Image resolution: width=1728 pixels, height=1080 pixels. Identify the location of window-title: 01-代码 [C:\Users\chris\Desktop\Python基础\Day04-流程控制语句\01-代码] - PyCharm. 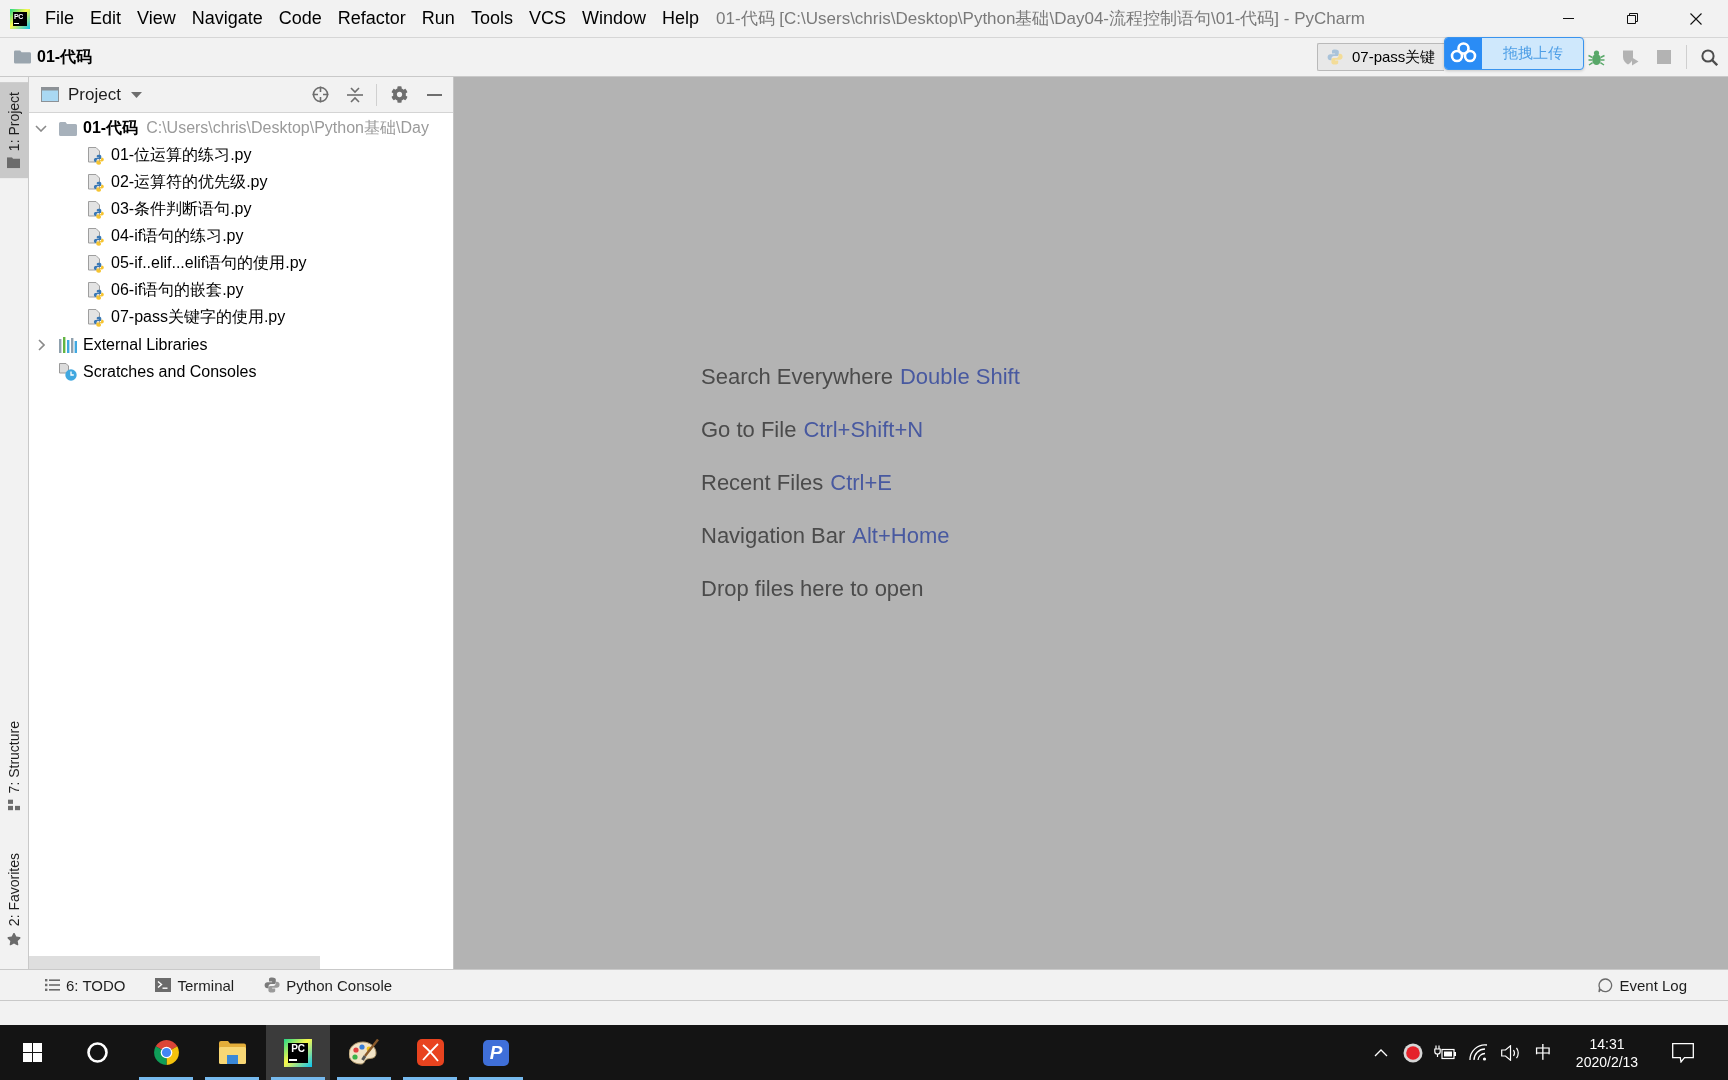
(1040, 19).